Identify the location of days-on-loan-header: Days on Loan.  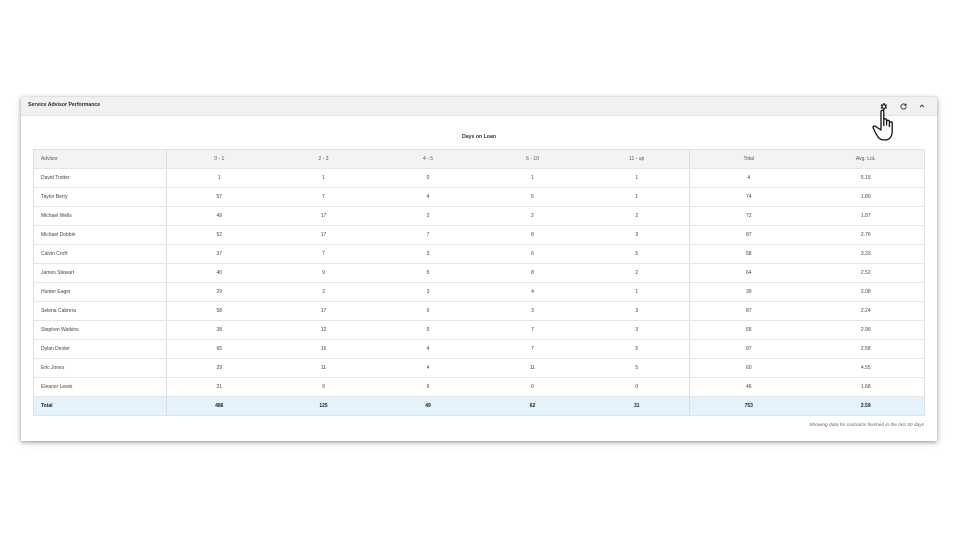
(478, 137).